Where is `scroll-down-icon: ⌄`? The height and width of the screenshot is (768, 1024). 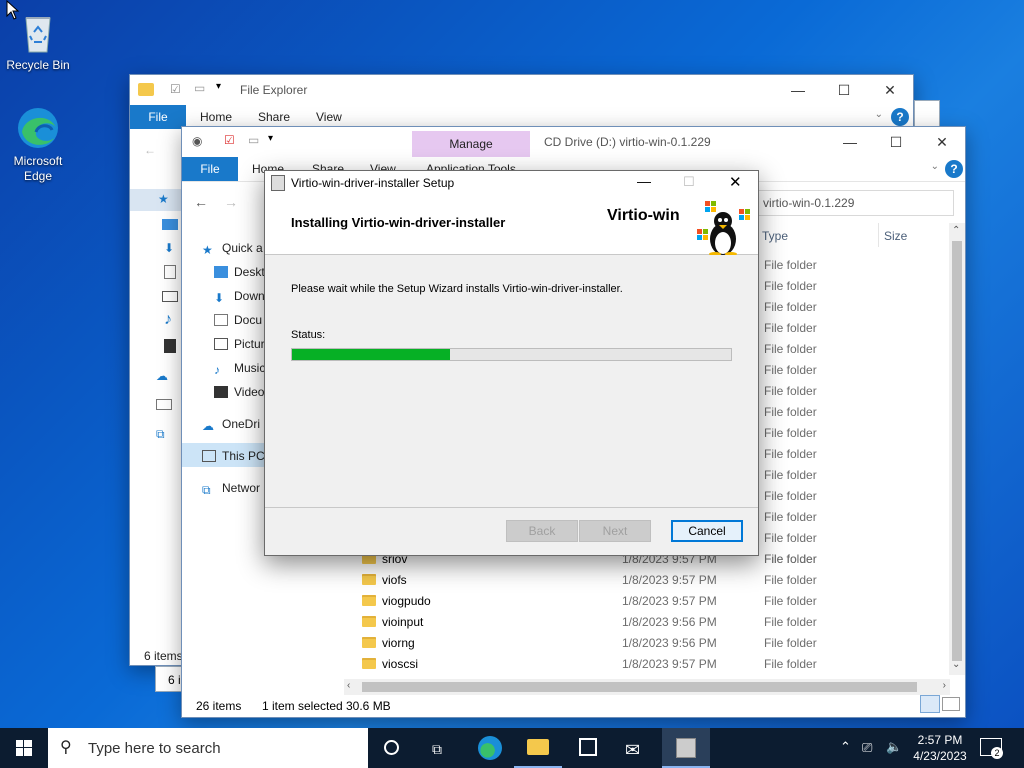
scroll-down-icon: ⌄ is located at coordinates (956, 664).